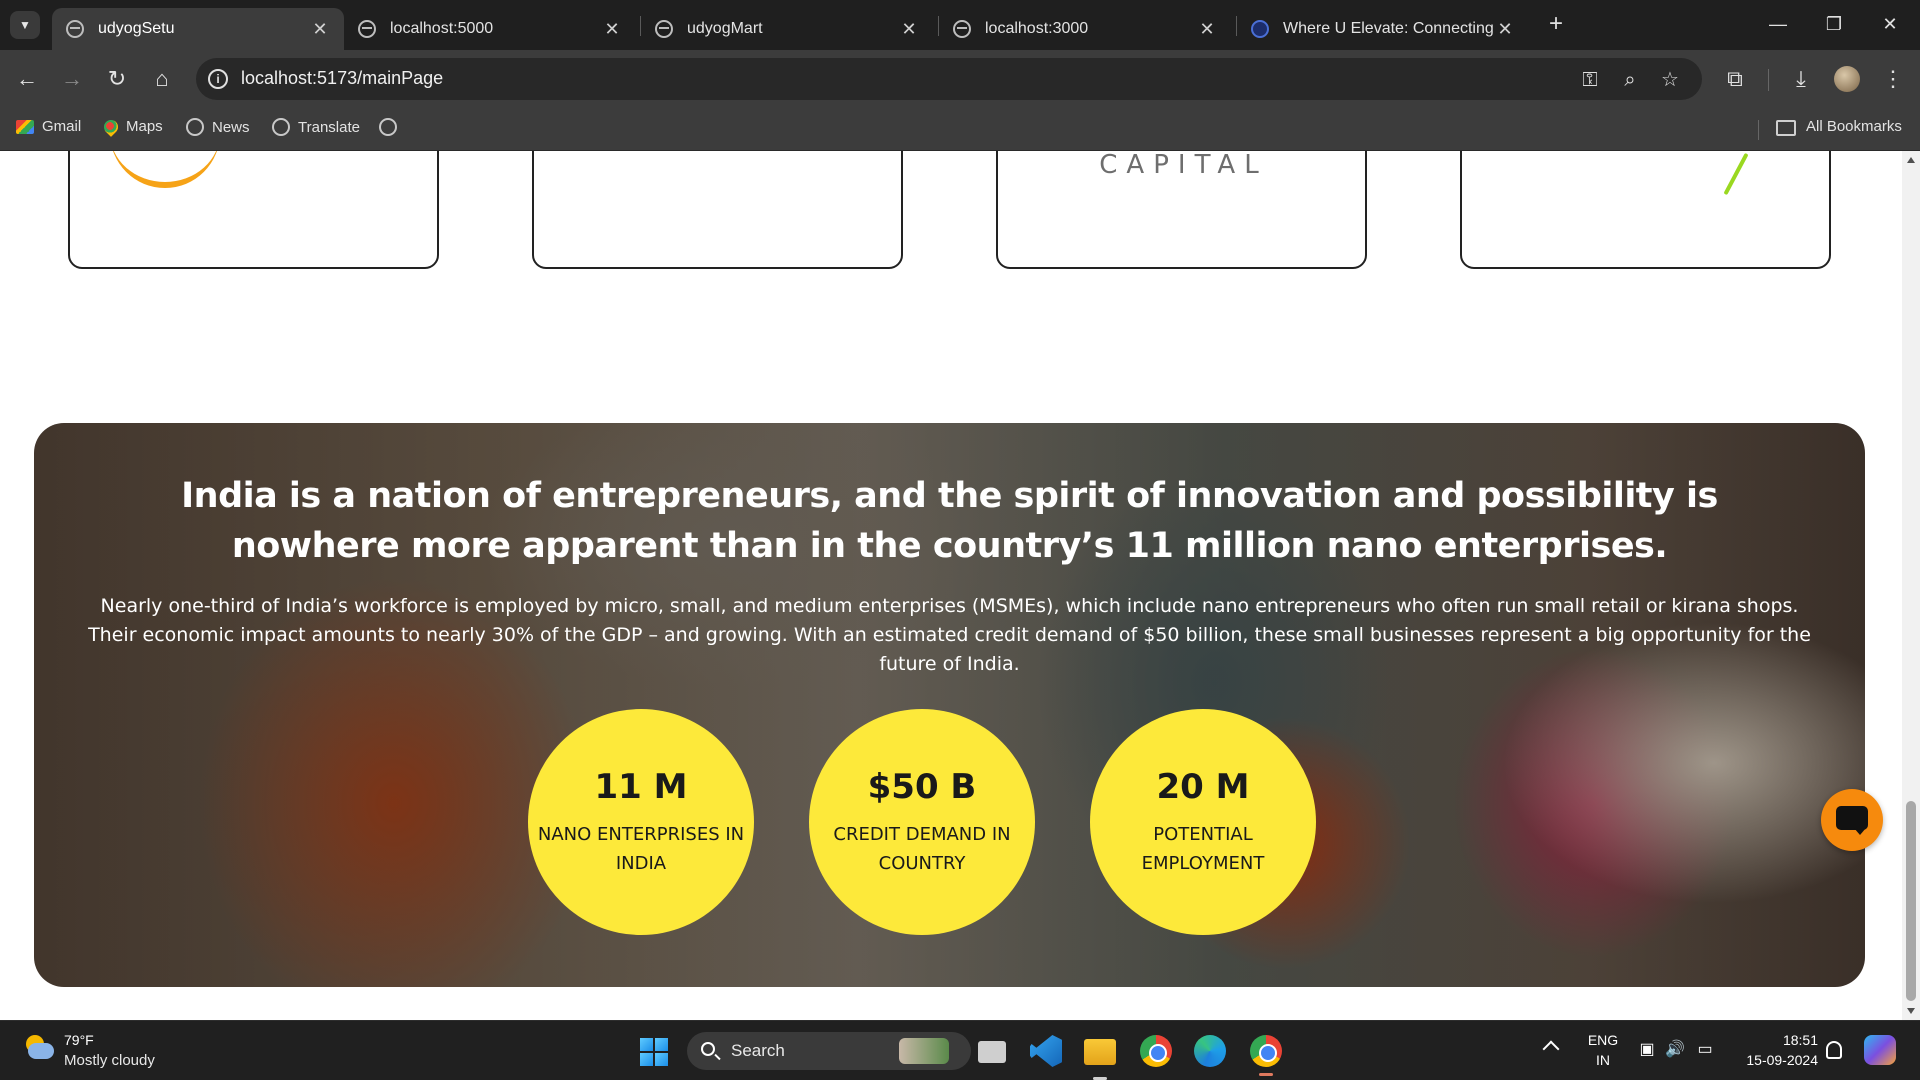  Describe the element at coordinates (1890, 24) in the screenshot. I see `window-close-icon: ✕` at that location.